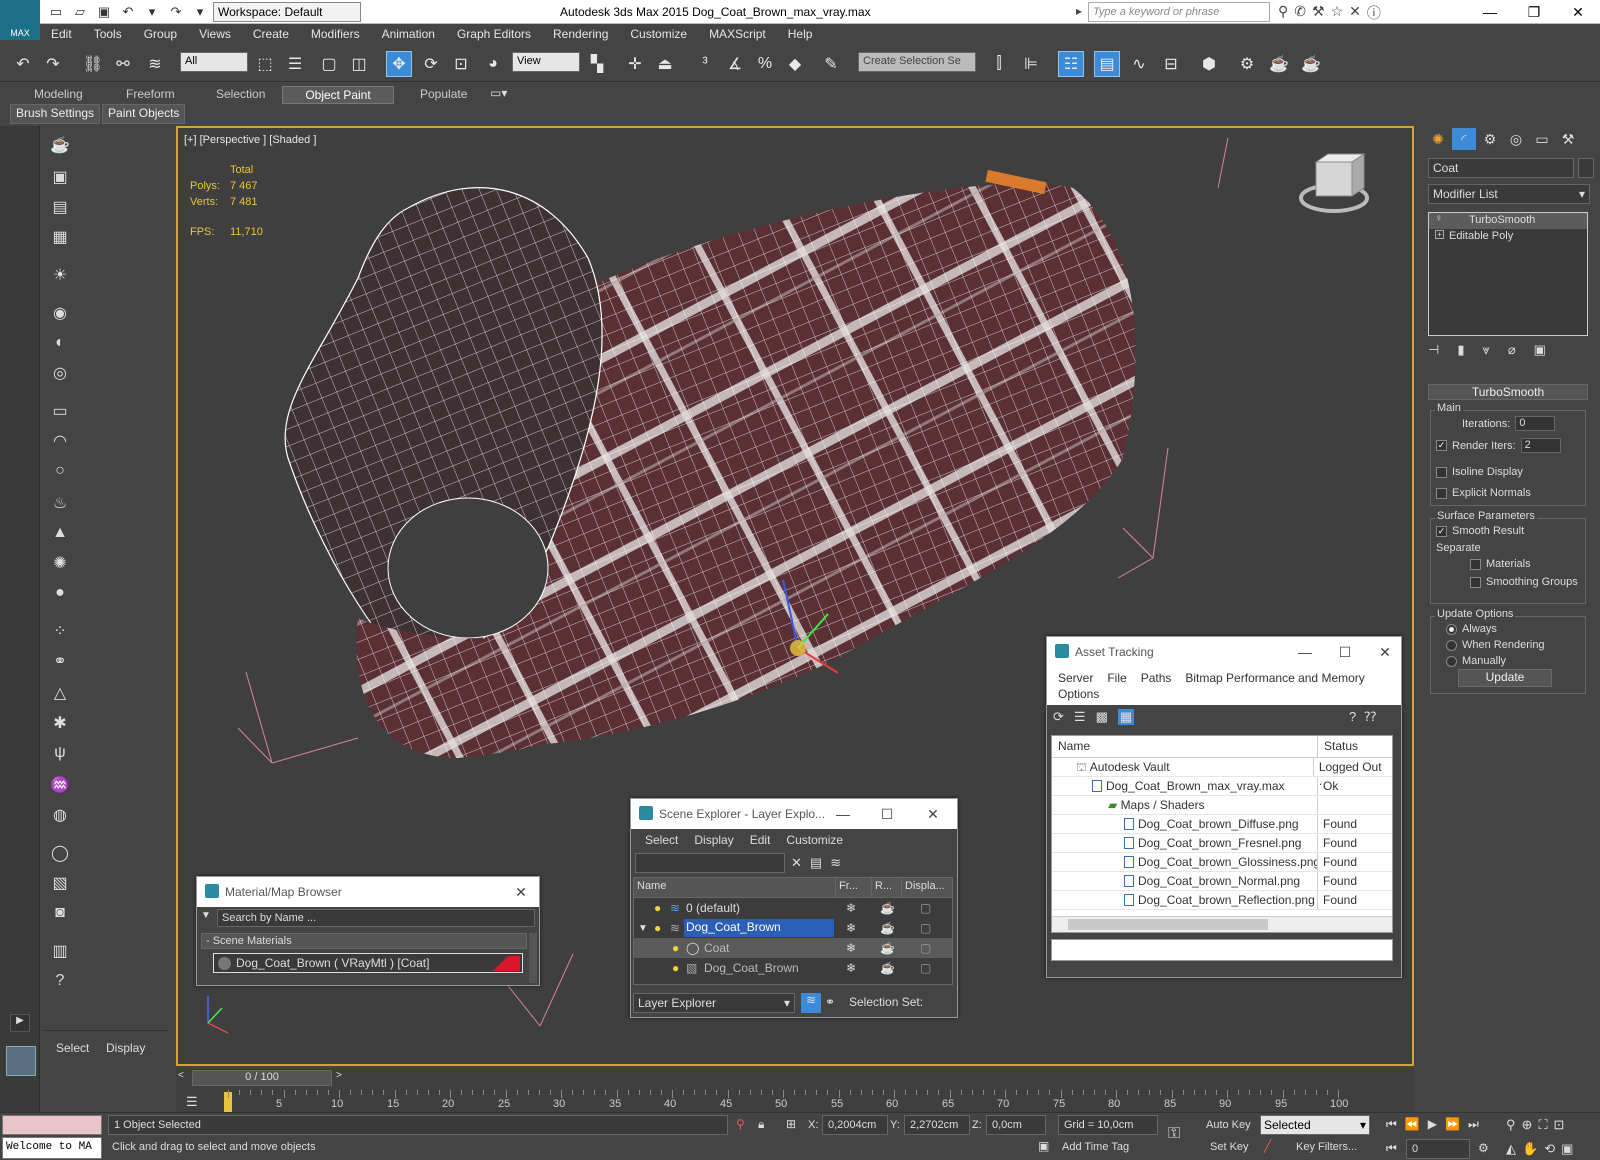 This screenshot has height=1160, width=1600. Describe the element at coordinates (1441, 445) in the screenshot. I see `render-iters-checkbox: ✓` at that location.